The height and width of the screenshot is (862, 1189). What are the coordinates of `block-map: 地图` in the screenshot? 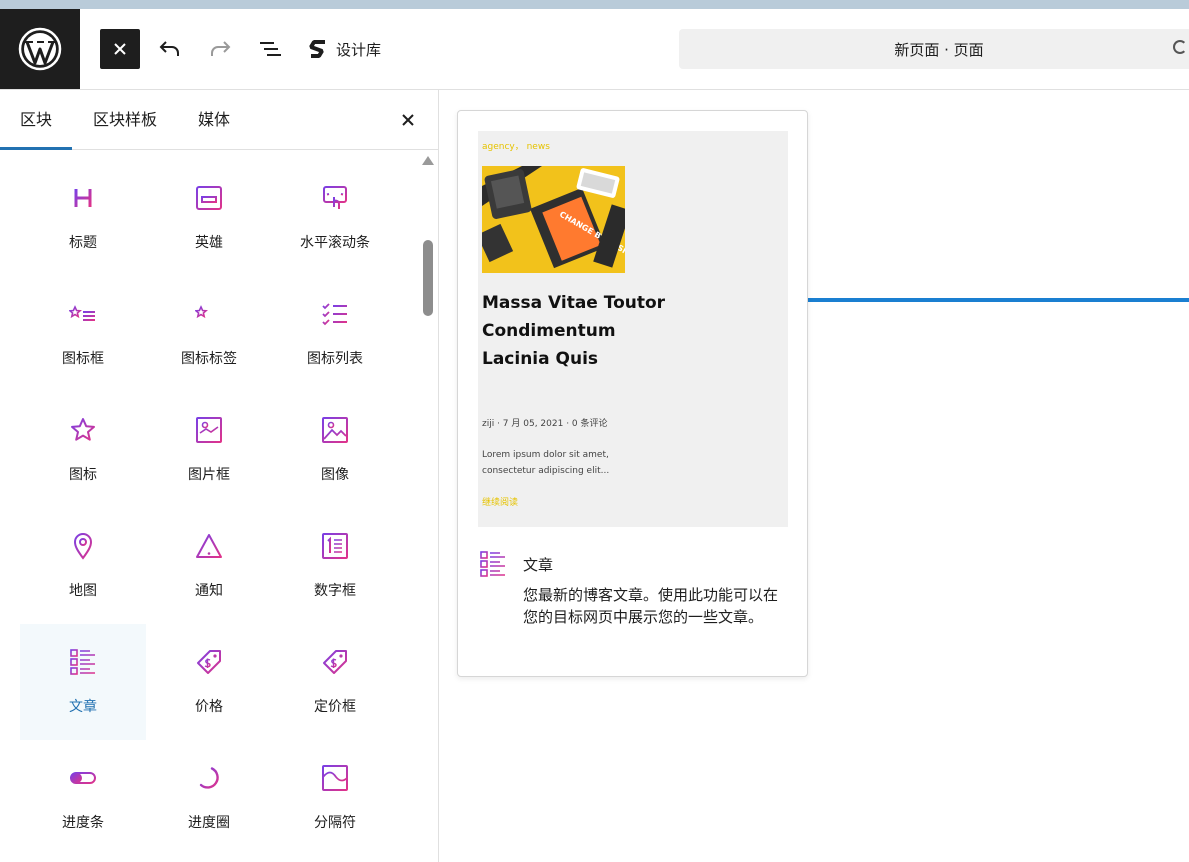 It's located at (83, 566).